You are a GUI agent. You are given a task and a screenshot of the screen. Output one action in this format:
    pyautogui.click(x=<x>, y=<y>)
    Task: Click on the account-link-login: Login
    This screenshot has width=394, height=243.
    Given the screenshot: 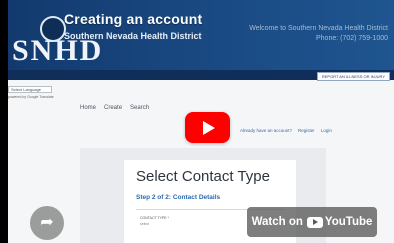 What is the action you would take?
    pyautogui.click(x=326, y=130)
    